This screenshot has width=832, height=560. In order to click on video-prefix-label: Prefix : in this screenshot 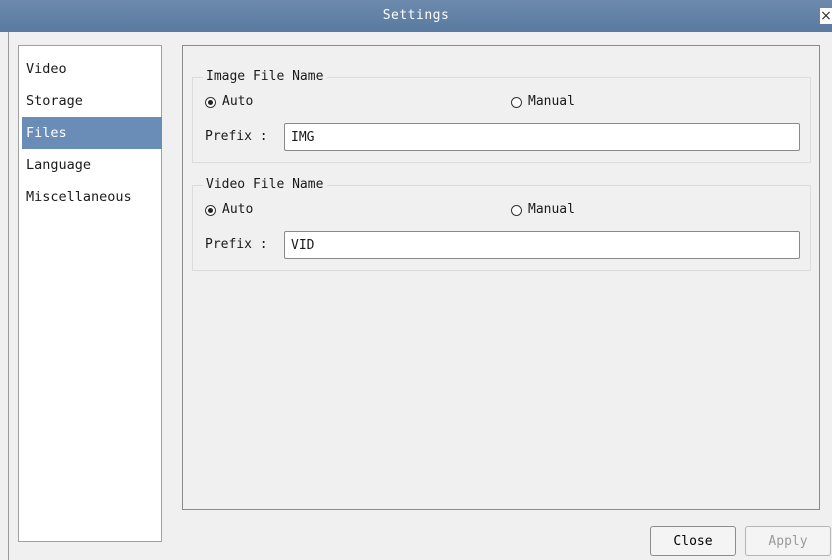, I will do `click(236, 244)`.